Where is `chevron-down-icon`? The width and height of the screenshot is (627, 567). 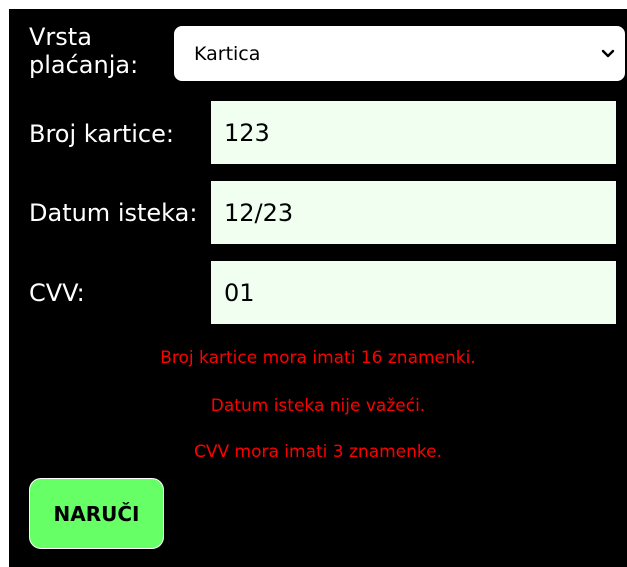 chevron-down-icon is located at coordinates (608, 53).